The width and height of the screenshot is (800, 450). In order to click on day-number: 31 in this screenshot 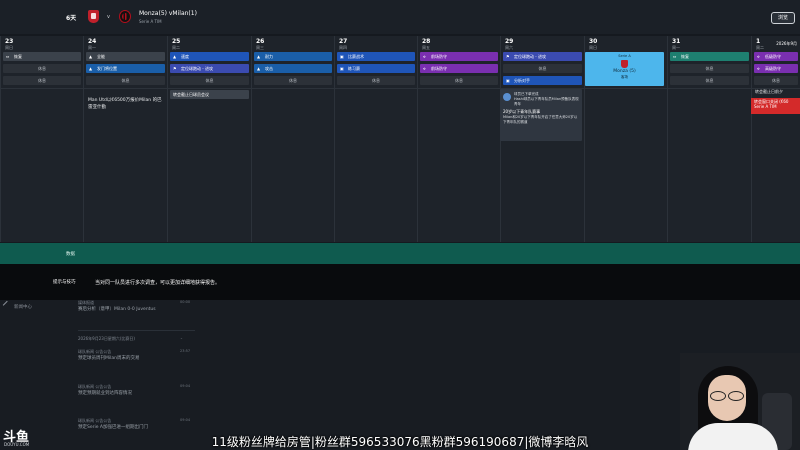, I will do `click(676, 41)`.